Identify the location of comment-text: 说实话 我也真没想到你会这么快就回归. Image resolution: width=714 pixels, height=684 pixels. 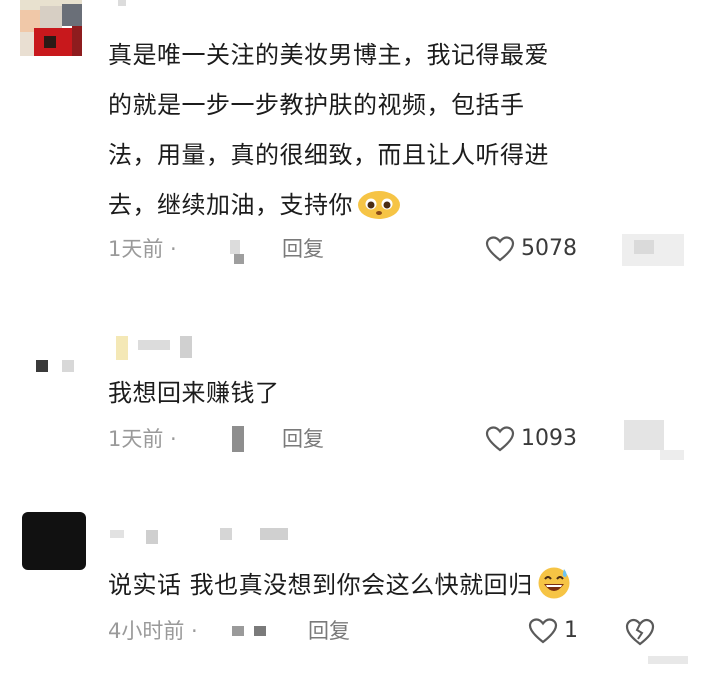
(388, 588).